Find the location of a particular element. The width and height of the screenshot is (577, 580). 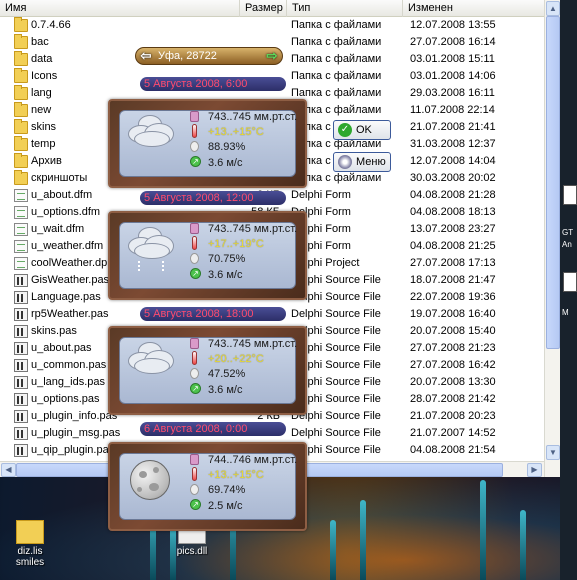

background-window-edge: GT An M is located at coordinates (568, 290).